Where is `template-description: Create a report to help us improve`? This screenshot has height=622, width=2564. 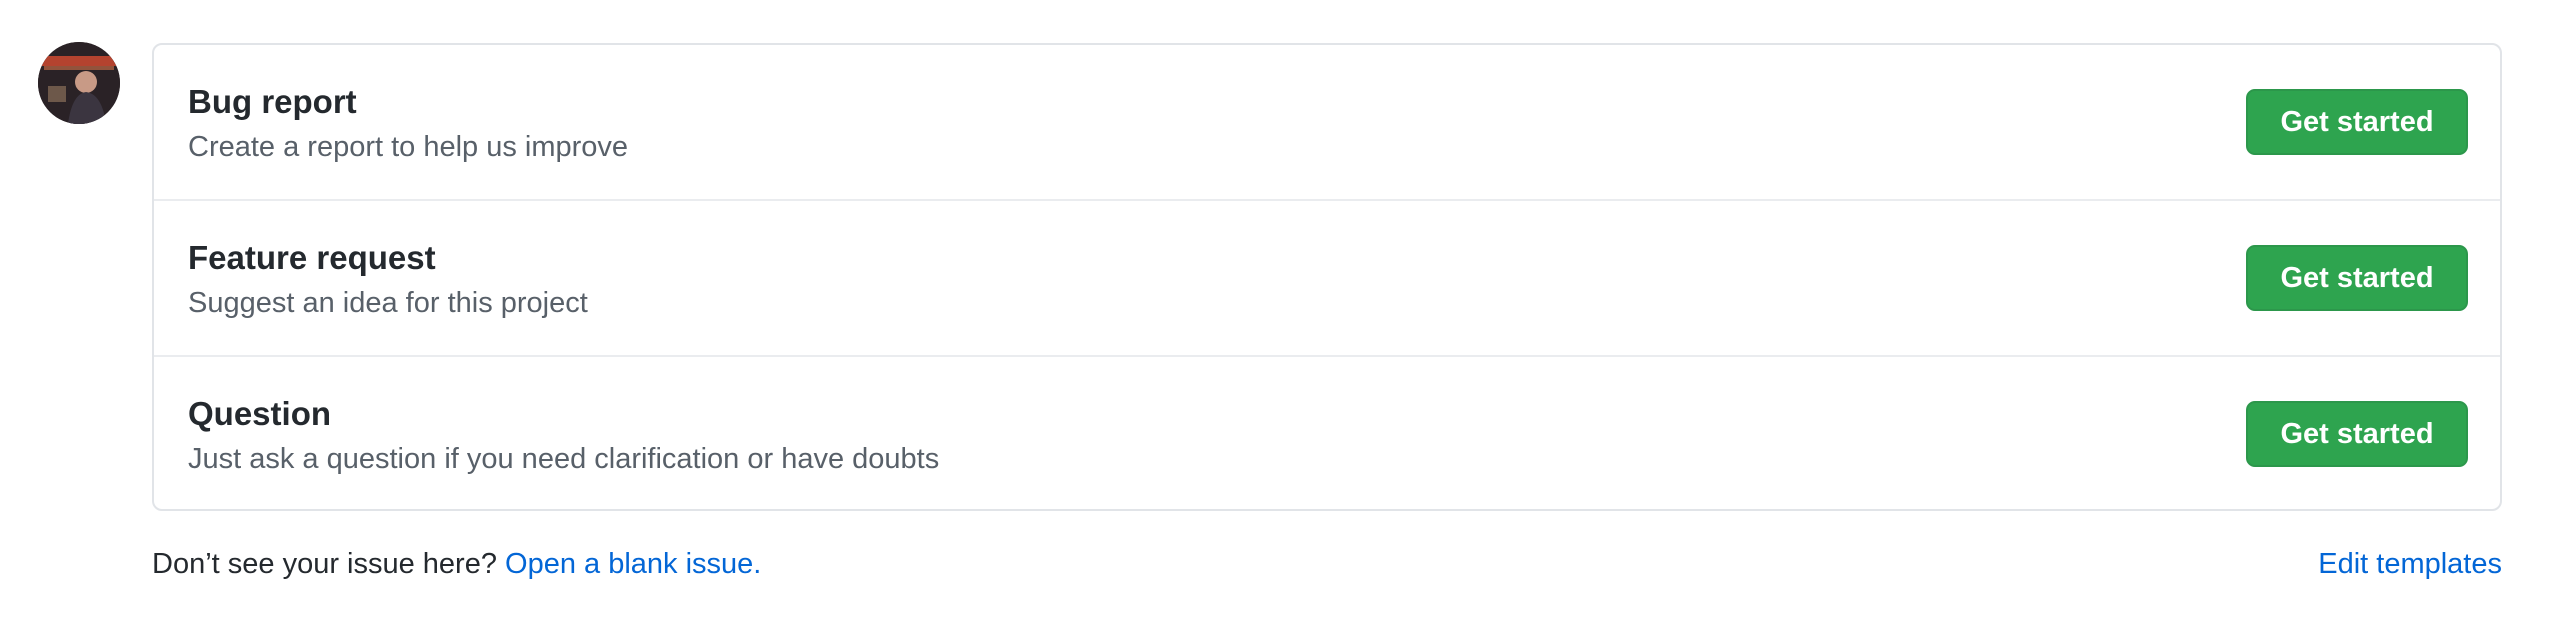 template-description: Create a report to help us improve is located at coordinates (408, 147).